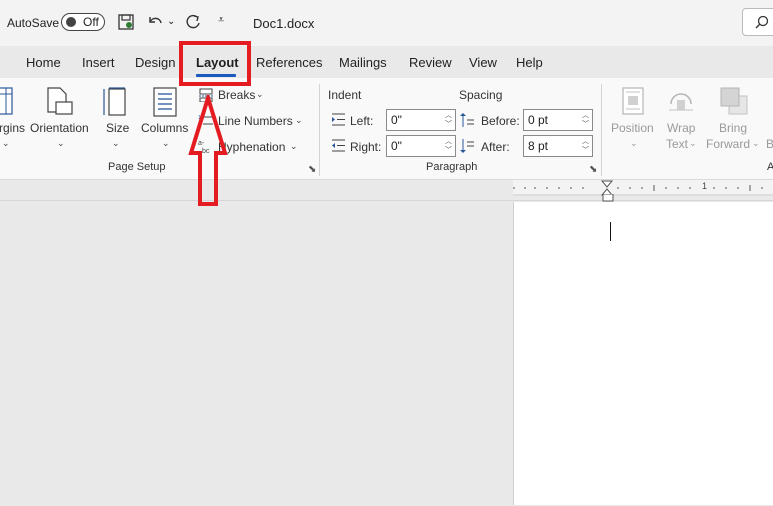 This screenshot has height=506, width=773. Describe the element at coordinates (312, 169) in the screenshot. I see `page-setup-launcher-icon: ⬊` at that location.